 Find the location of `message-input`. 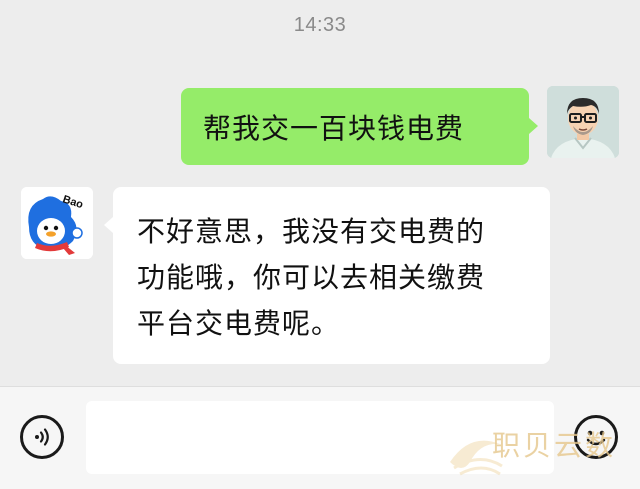

message-input is located at coordinates (320, 437).